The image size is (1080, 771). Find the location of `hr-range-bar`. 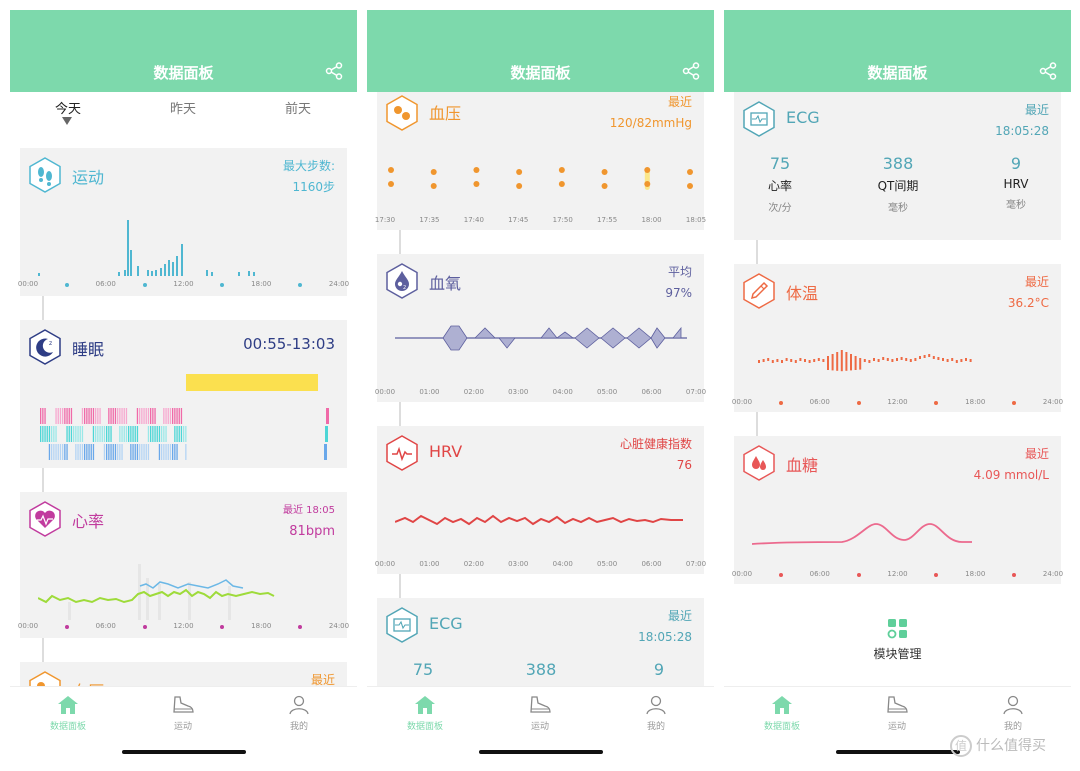

hr-range-bar is located at coordinates (189, 601).